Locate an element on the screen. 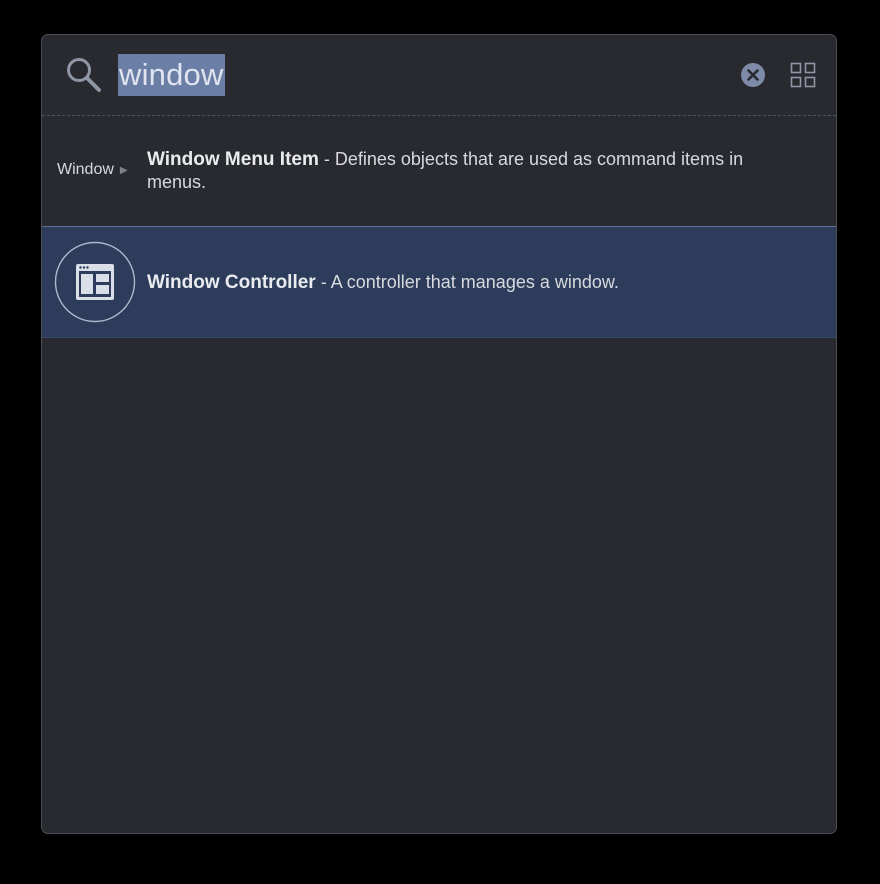 The height and width of the screenshot is (884, 880). result-description: A controller that manages a window. is located at coordinates (474, 282).